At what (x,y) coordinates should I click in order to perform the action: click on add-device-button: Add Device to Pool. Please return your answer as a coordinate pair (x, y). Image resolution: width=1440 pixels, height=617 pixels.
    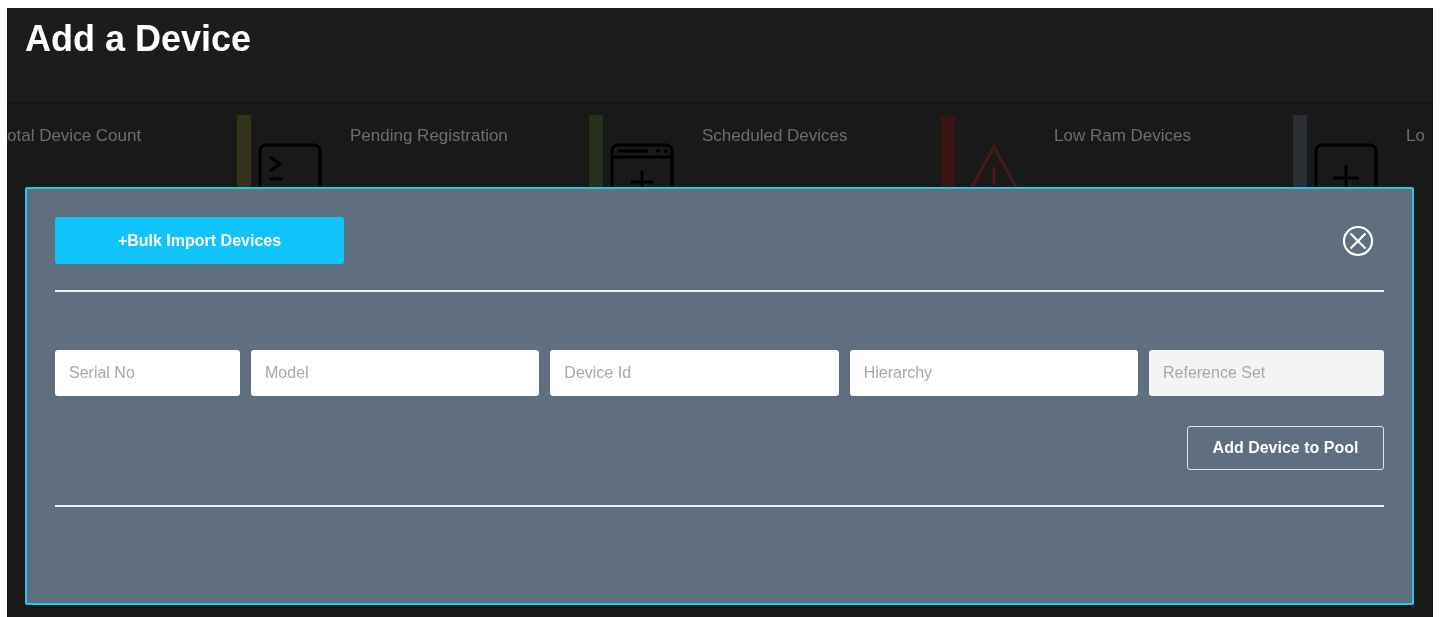
    Looking at the image, I should click on (1285, 448).